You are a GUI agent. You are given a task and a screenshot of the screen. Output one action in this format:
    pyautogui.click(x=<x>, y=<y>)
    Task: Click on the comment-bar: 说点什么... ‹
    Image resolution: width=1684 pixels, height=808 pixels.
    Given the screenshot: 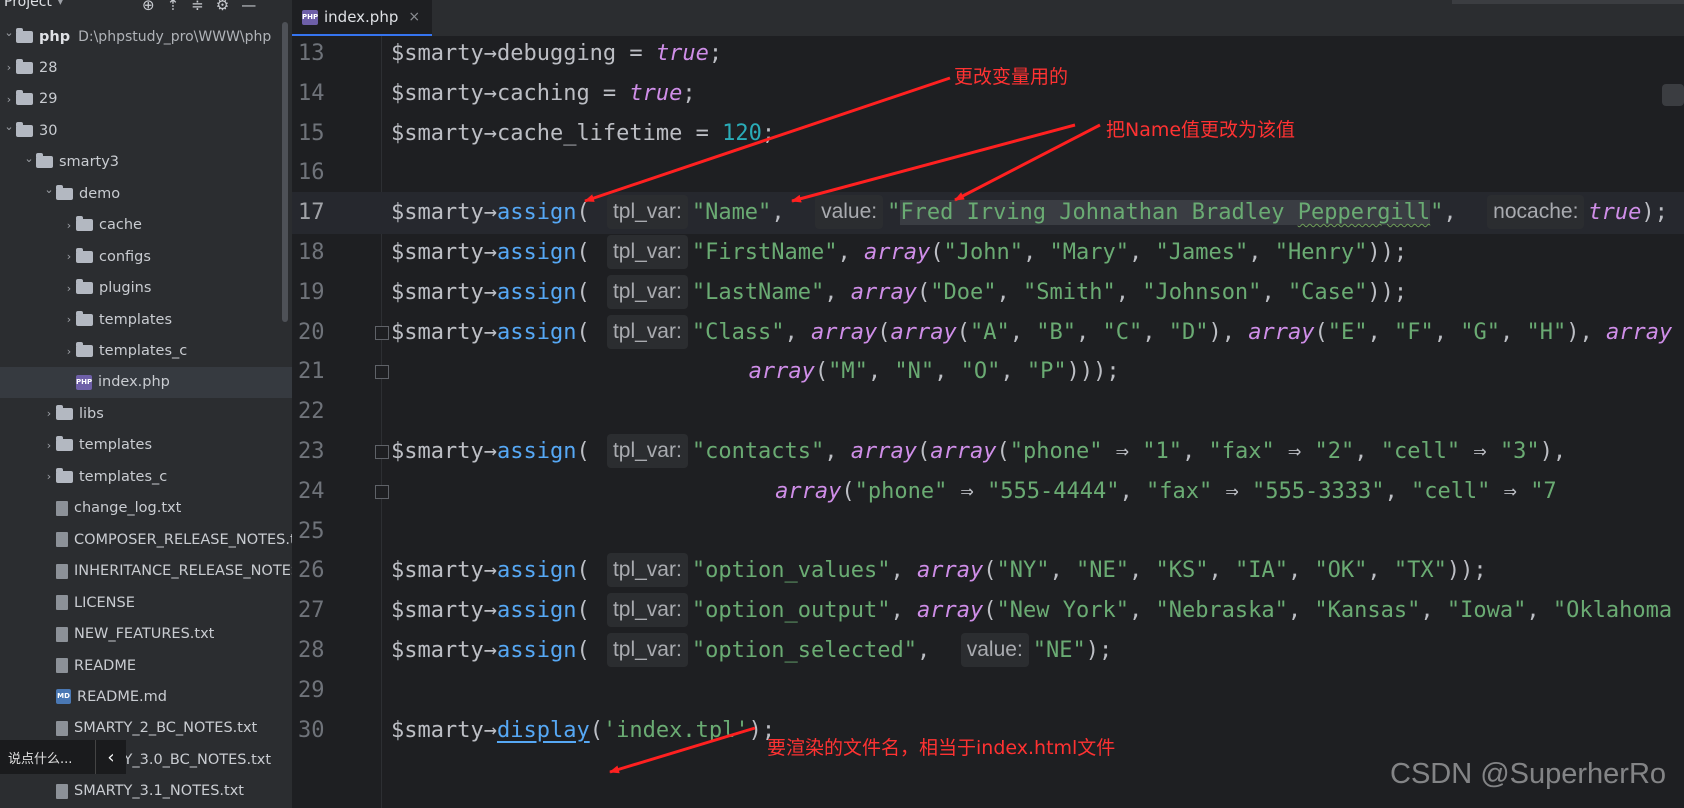 What is the action you would take?
    pyautogui.click(x=63, y=757)
    